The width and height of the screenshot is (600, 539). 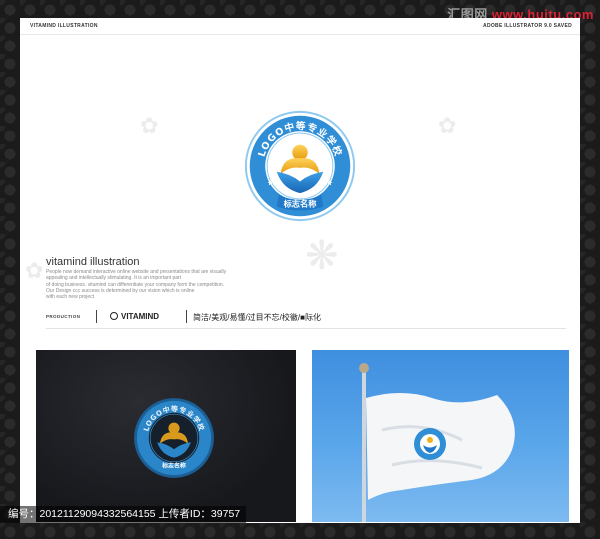 I want to click on brand-name: VITAMIND, so click(x=134, y=316).